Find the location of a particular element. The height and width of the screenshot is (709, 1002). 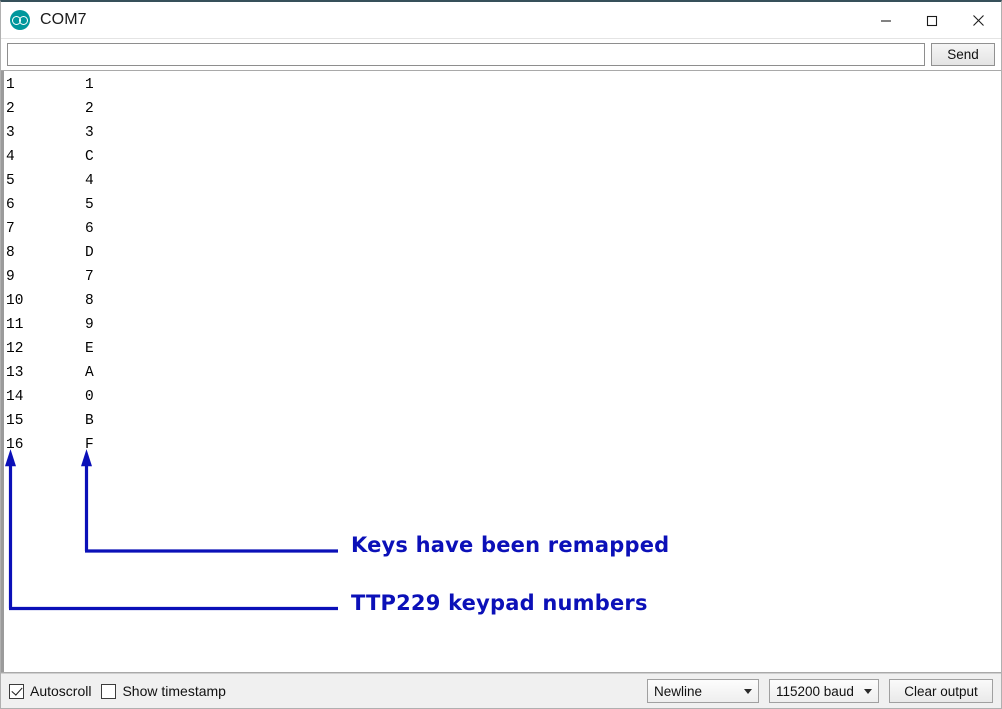

show-timestamp-label: Show timestamp is located at coordinates (174, 691).